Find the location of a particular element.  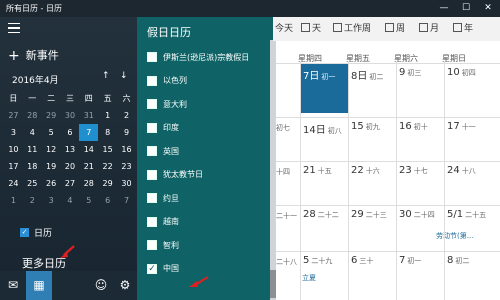

hamburger-menu-icon is located at coordinates (14, 28).